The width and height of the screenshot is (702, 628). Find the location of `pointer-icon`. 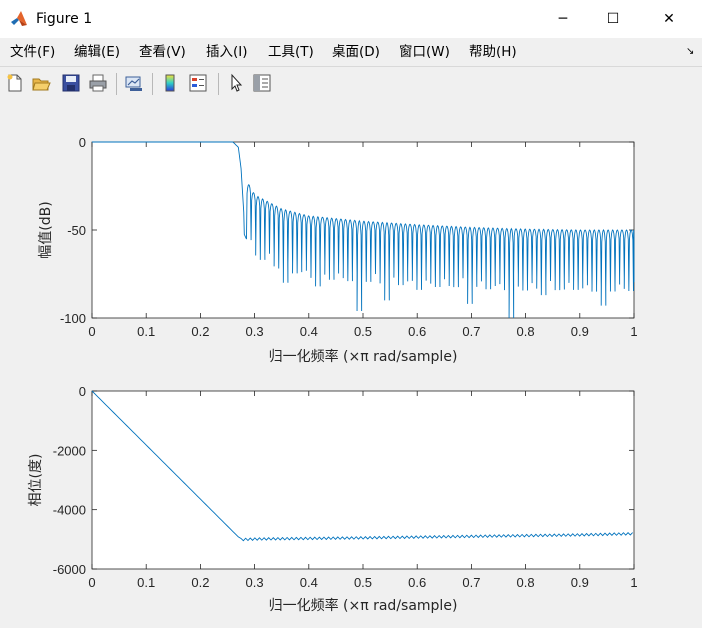

pointer-icon is located at coordinates (236, 83).